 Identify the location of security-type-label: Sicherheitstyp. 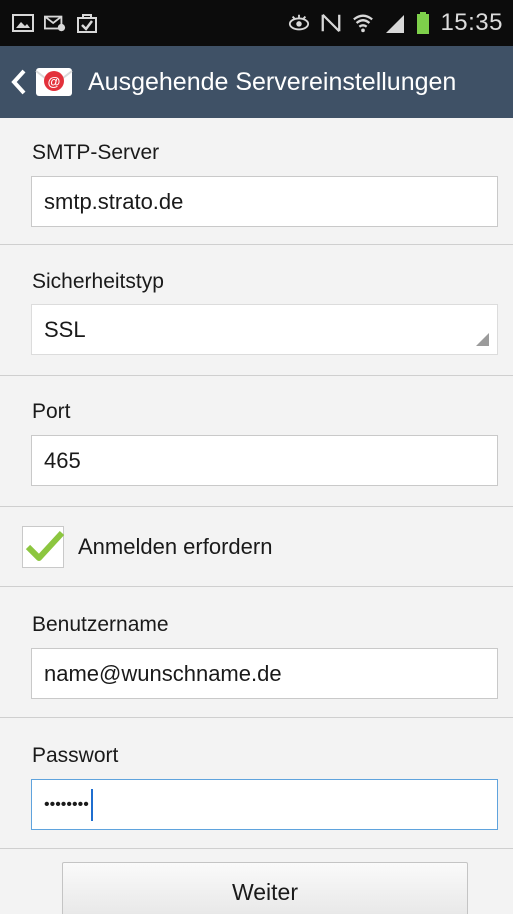
(98, 281).